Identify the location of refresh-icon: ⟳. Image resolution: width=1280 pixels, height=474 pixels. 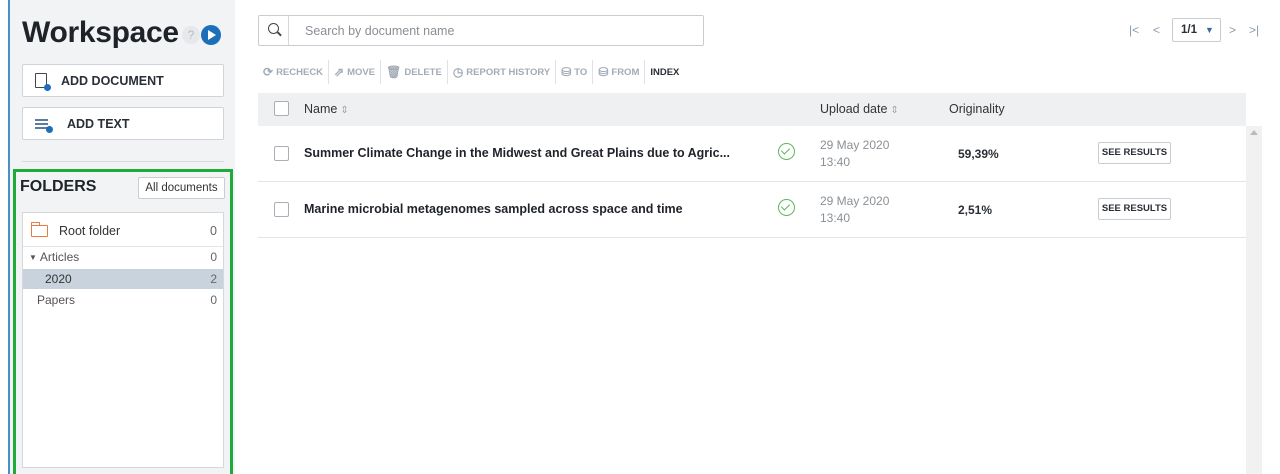
(268, 72).